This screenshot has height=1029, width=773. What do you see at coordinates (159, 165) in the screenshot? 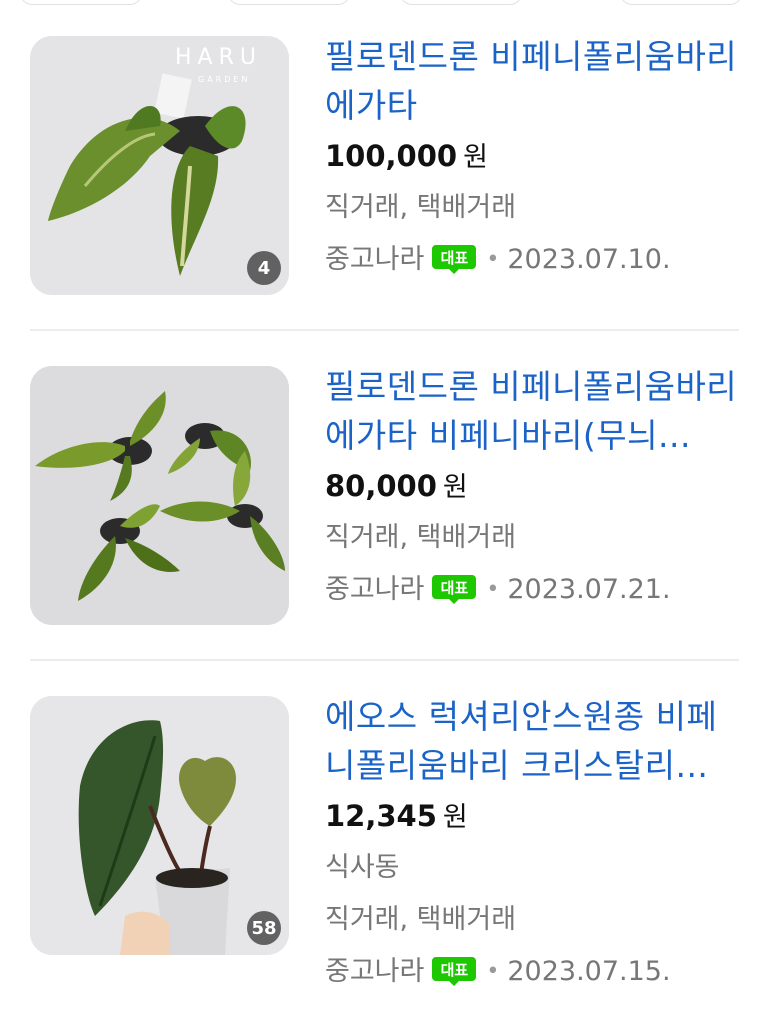
I see `listing-thumbnail: HARU GARDEN 4` at bounding box center [159, 165].